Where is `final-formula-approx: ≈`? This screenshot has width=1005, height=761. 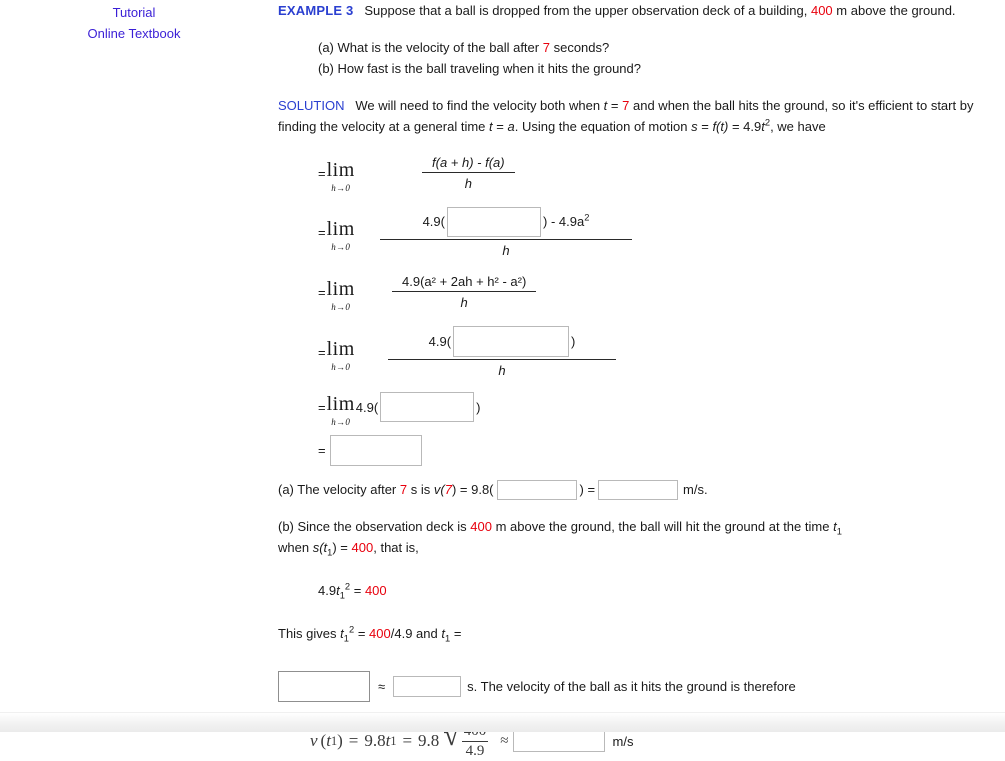 final-formula-approx: ≈ is located at coordinates (504, 740).